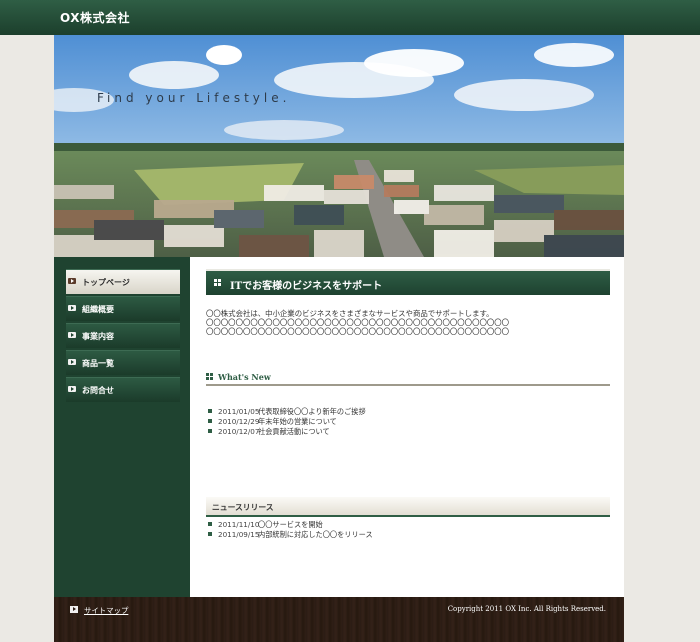  What do you see at coordinates (123, 308) in the screenshot?
I see `sidebar-item-company-overview: 組織概要` at bounding box center [123, 308].